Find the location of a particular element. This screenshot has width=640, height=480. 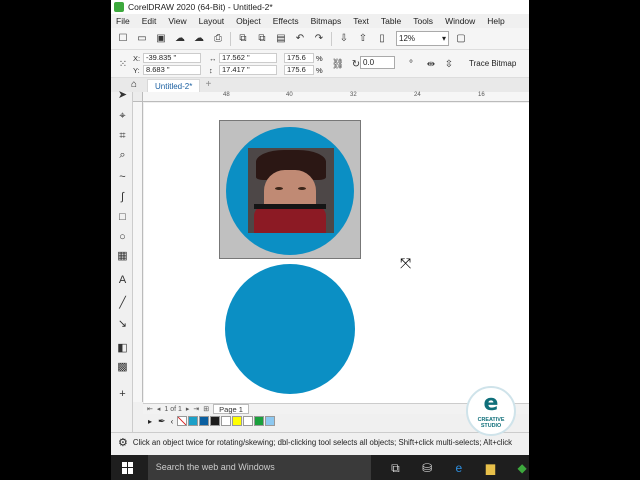

file-explorer-icon: ▆ is located at coordinates (491, 468).